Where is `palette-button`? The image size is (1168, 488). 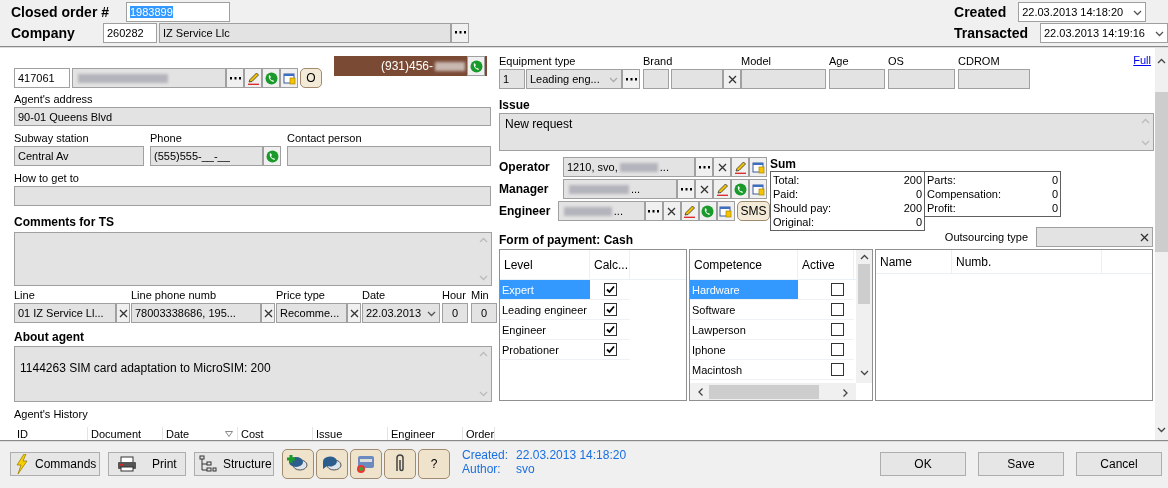 palette-button is located at coordinates (366, 464).